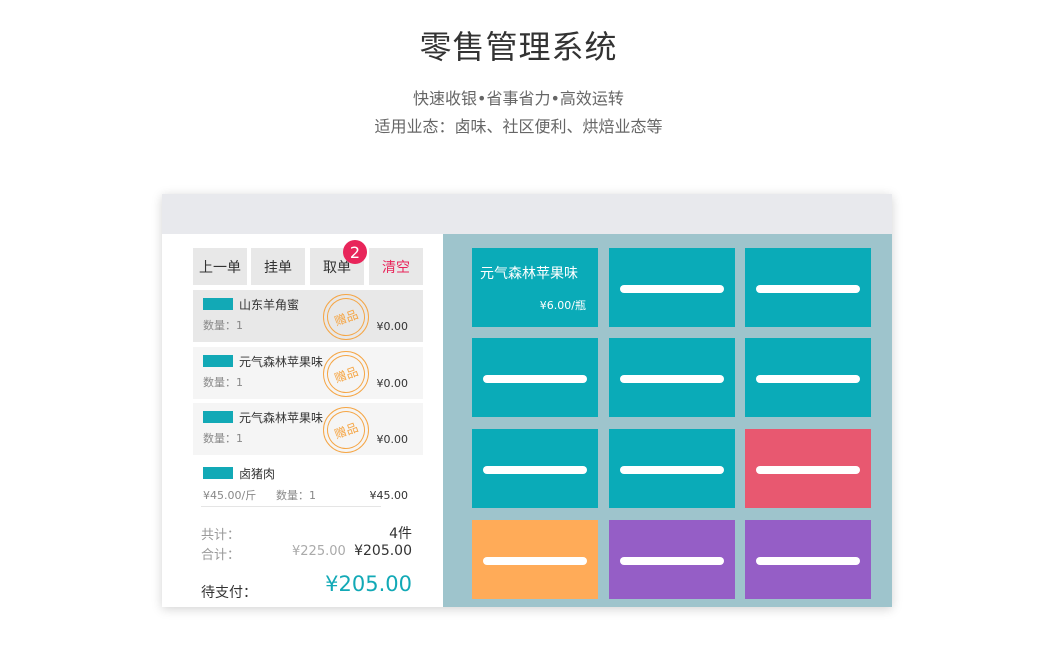 This screenshot has width=1037, height=655. Describe the element at coordinates (383, 551) in the screenshot. I see `total-value: ¥205.00` at that location.